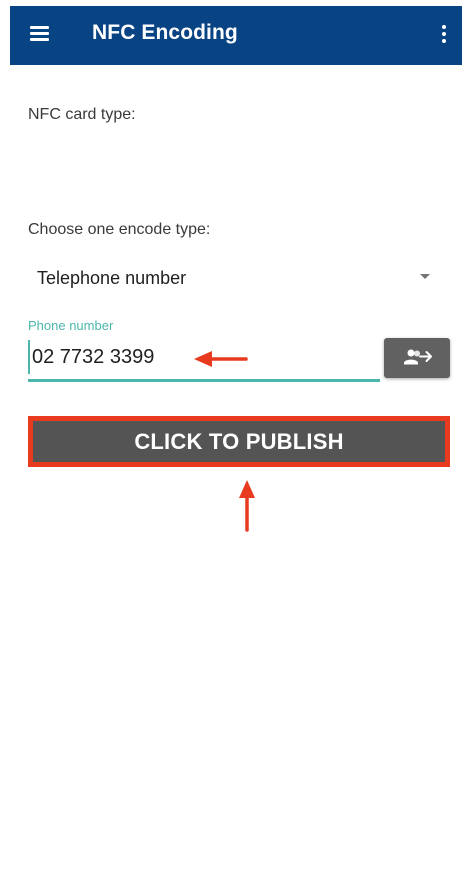 The image size is (462, 886). Describe the element at coordinates (425, 276) in the screenshot. I see `dropdown-caret-icon` at that location.